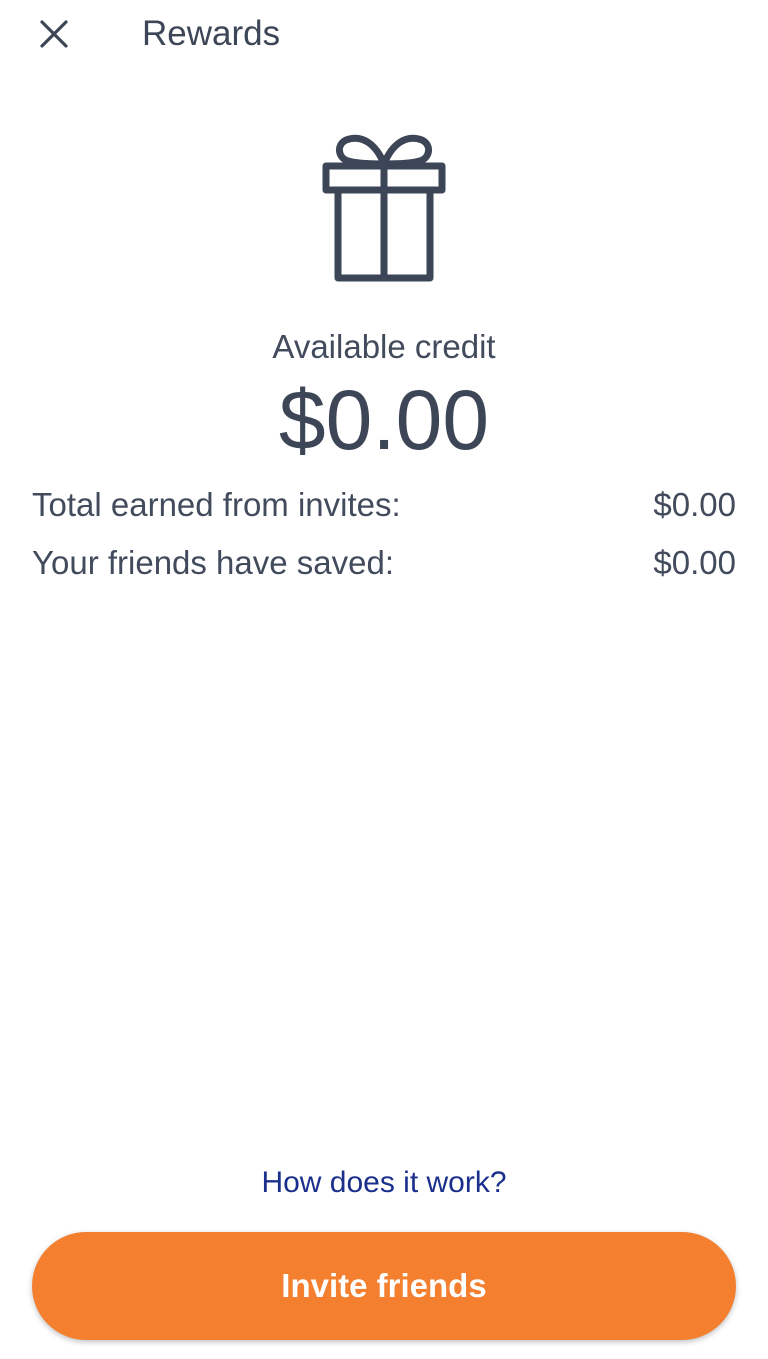 The image size is (768, 1359). I want to click on close-button, so click(54, 34).